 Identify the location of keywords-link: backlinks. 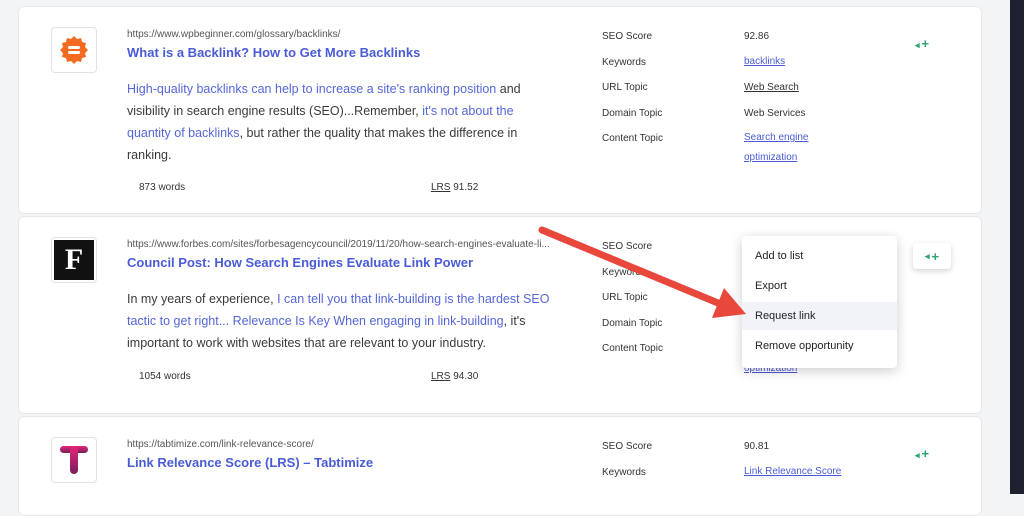
(764, 62).